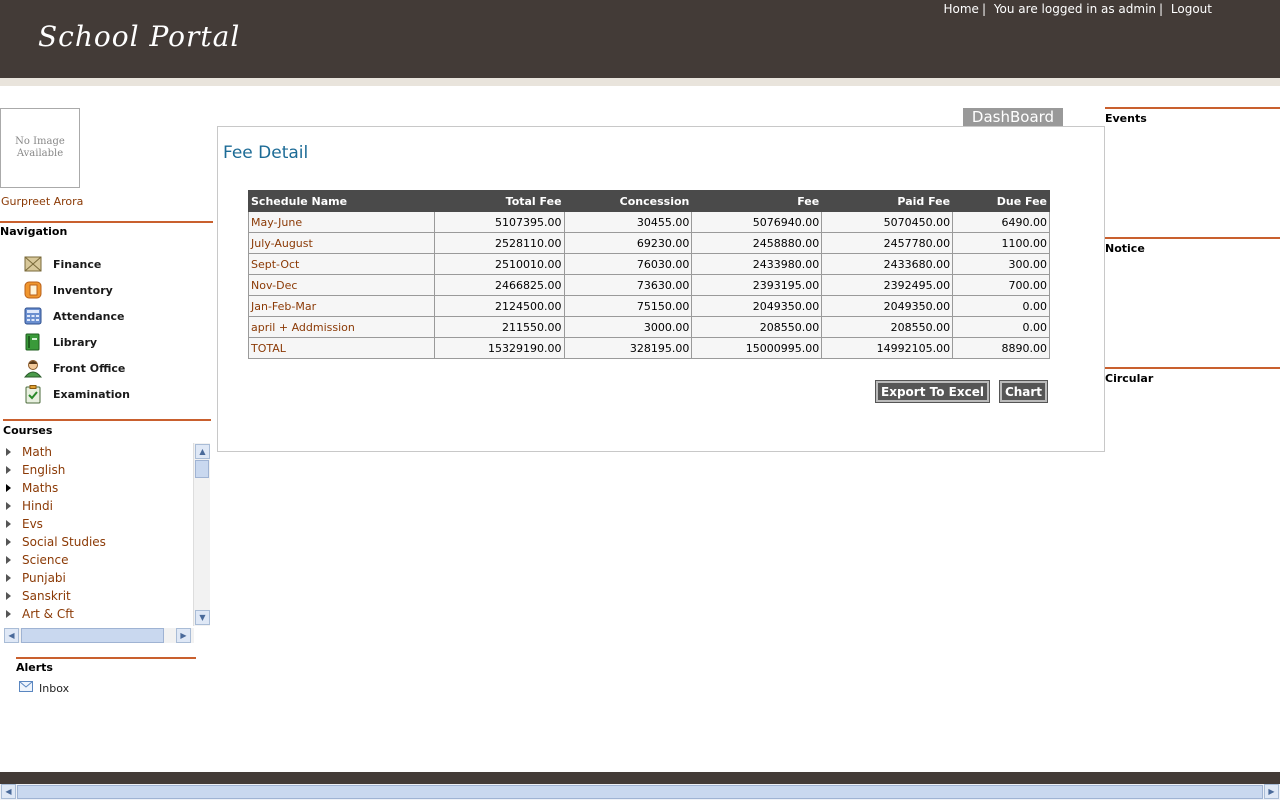 Image resolution: width=1280 pixels, height=800 pixels. I want to click on nav-label: Examination, so click(91, 394).